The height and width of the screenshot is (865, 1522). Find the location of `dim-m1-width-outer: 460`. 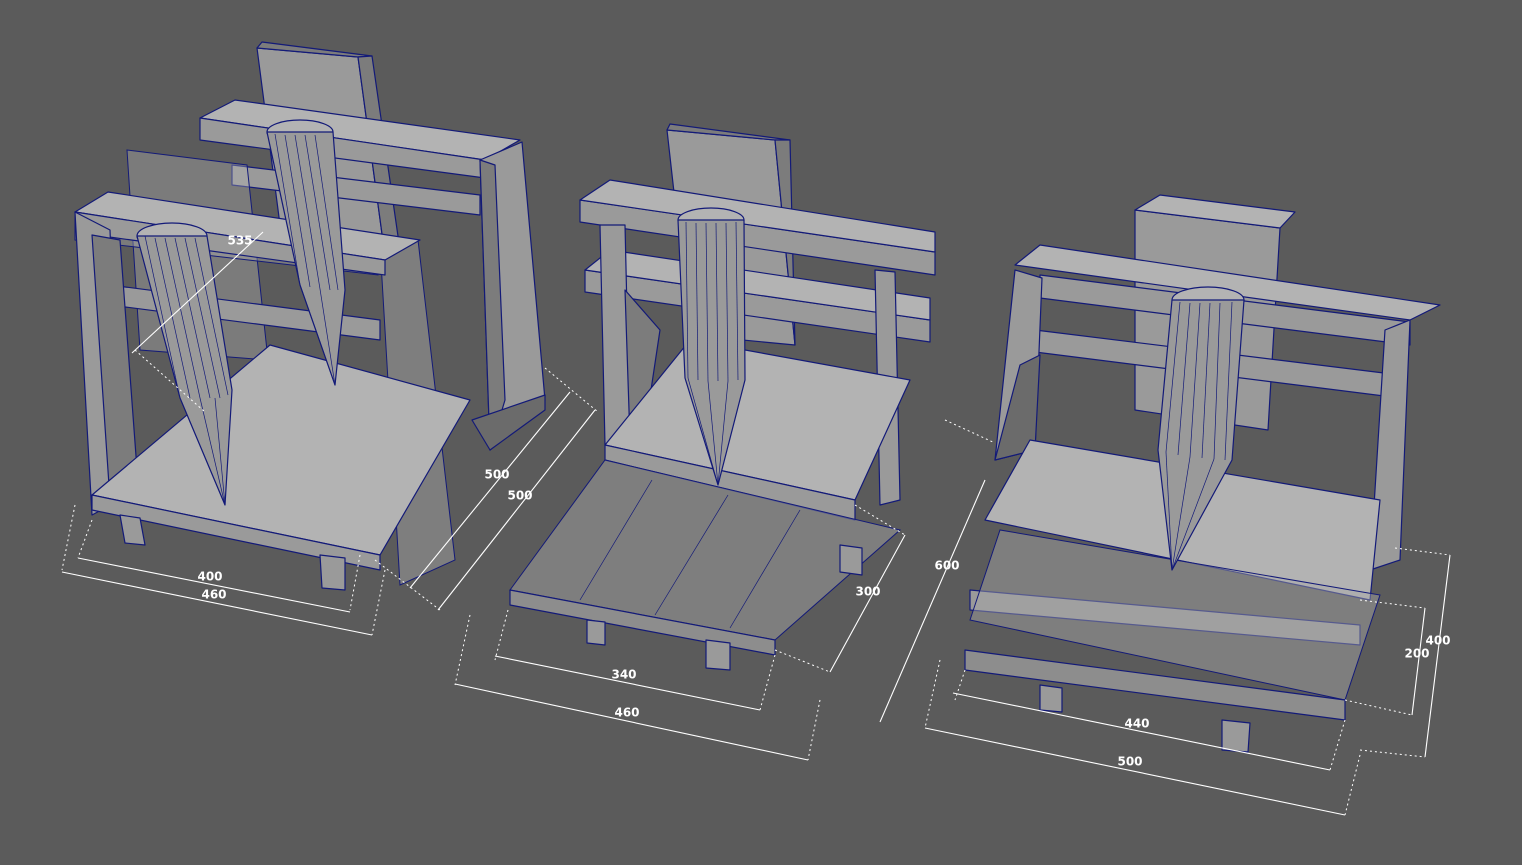

dim-m1-width-outer: 460 is located at coordinates (213, 595).